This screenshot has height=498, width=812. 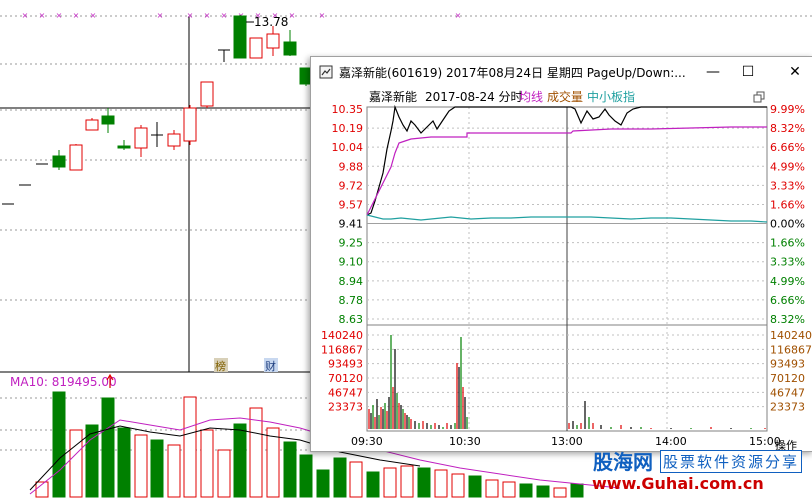 What do you see at coordinates (787, 109) in the screenshot?
I see `percent-tick-label: 9.99%` at bounding box center [787, 109].